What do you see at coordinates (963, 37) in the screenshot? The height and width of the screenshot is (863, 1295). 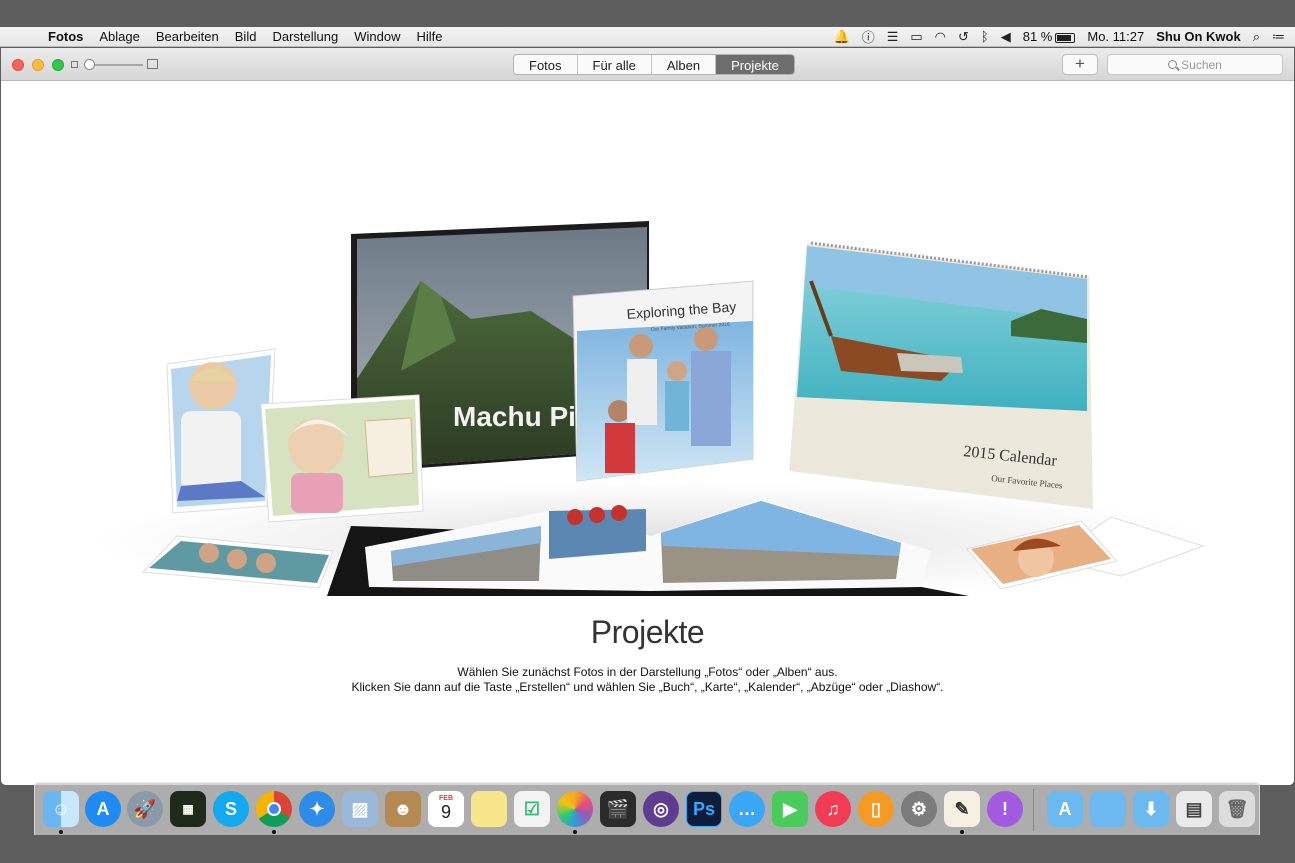 I see `time-machine-icon: ↺` at bounding box center [963, 37].